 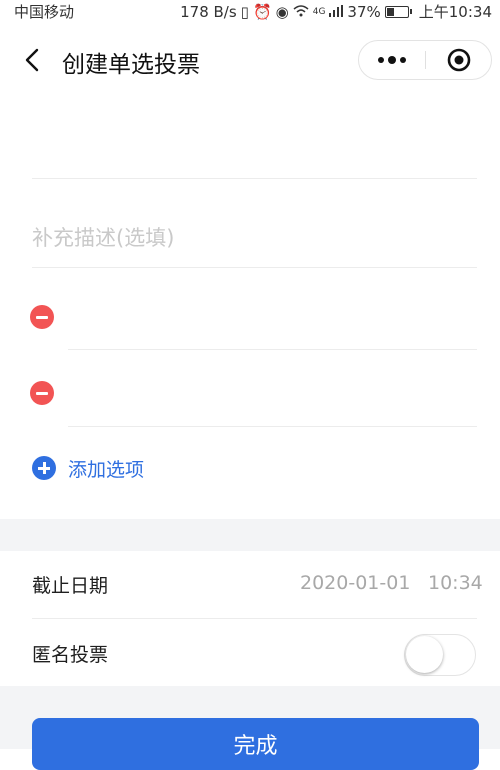 What do you see at coordinates (250, 584) in the screenshot?
I see `deadline-row: 截止日期 2020-01-01 10:34` at bounding box center [250, 584].